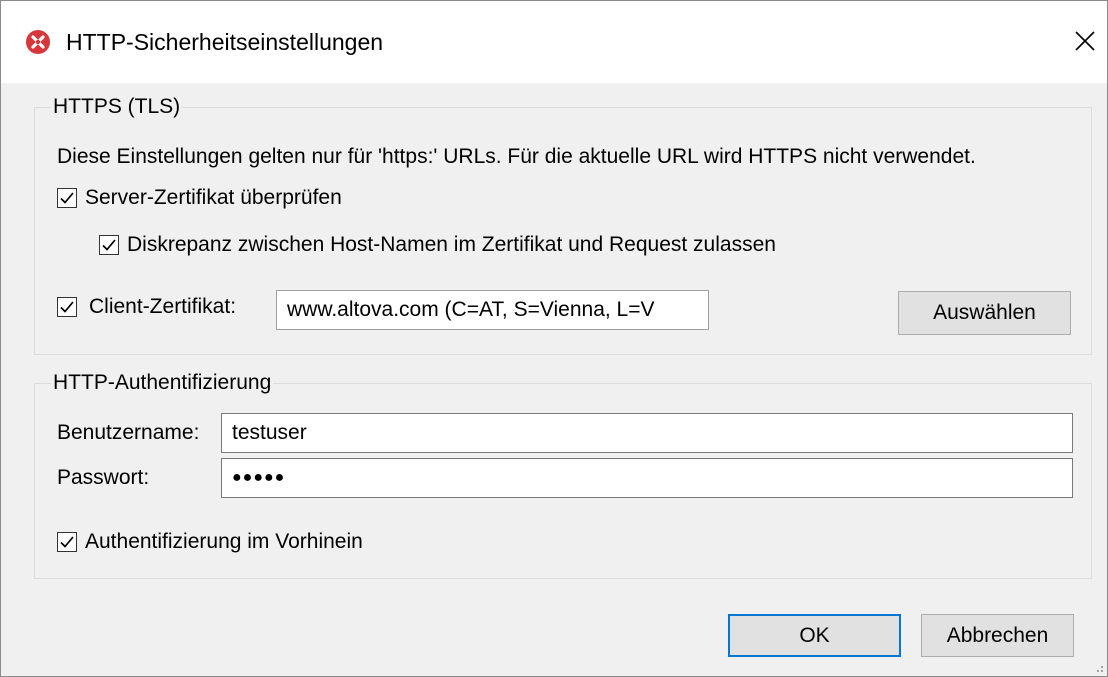 This screenshot has width=1108, height=677. Describe the element at coordinates (984, 313) in the screenshot. I see `select-cert-button: Auswählen` at that location.